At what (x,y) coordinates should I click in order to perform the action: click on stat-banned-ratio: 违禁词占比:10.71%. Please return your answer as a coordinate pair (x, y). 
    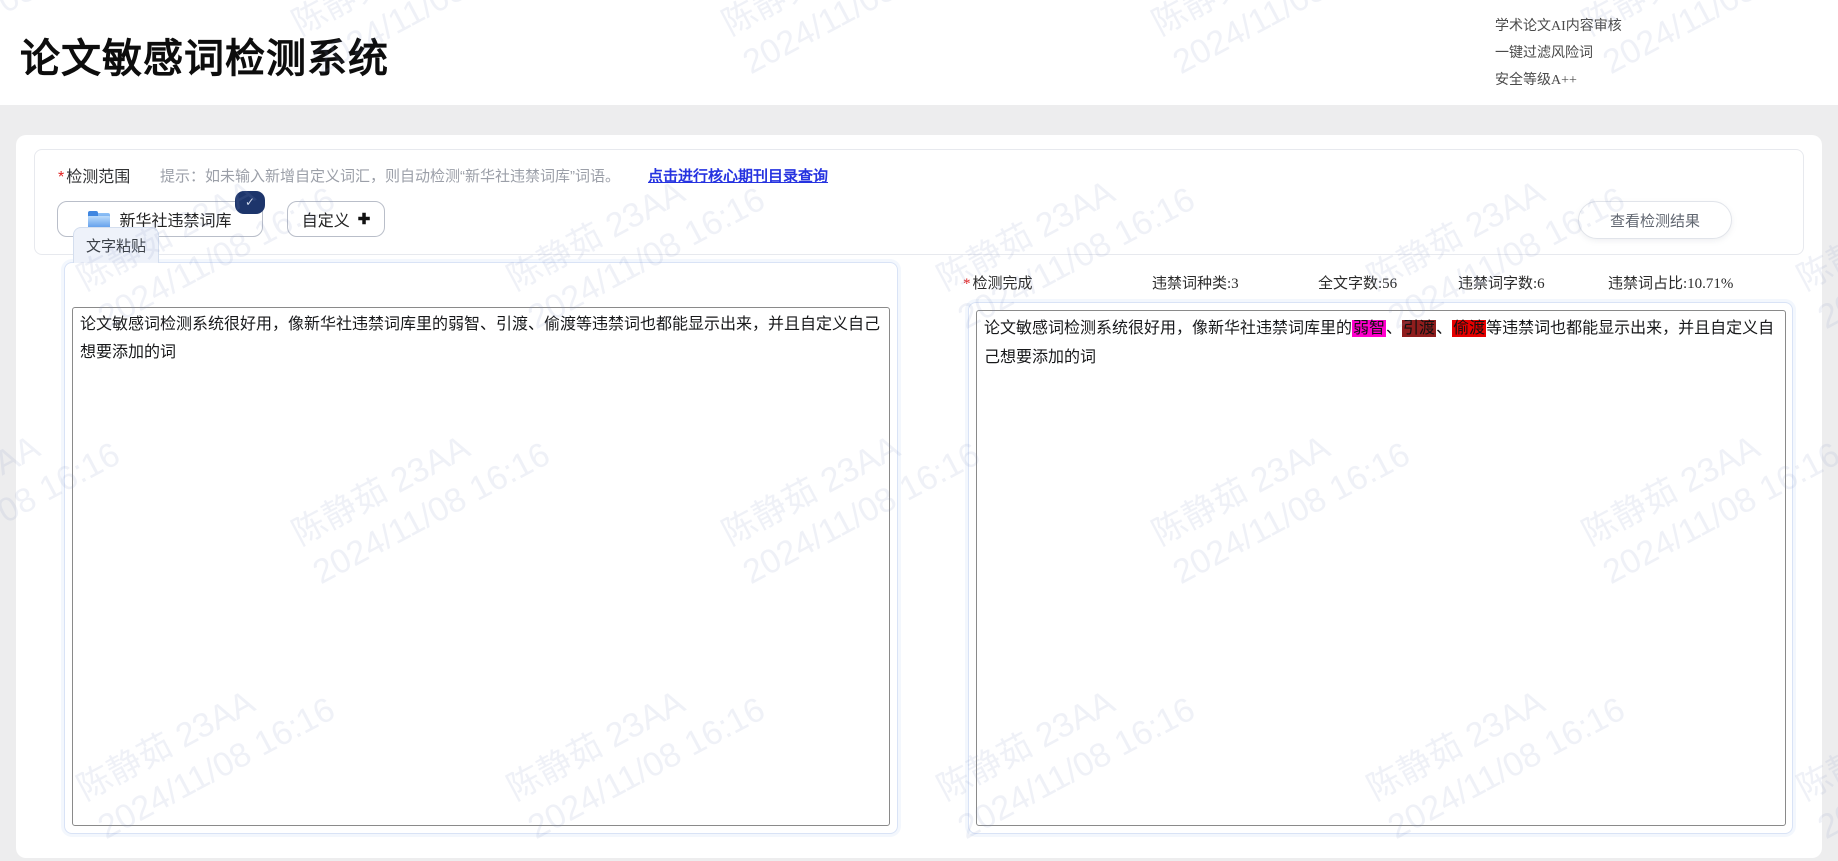
    Looking at the image, I should click on (1671, 284).